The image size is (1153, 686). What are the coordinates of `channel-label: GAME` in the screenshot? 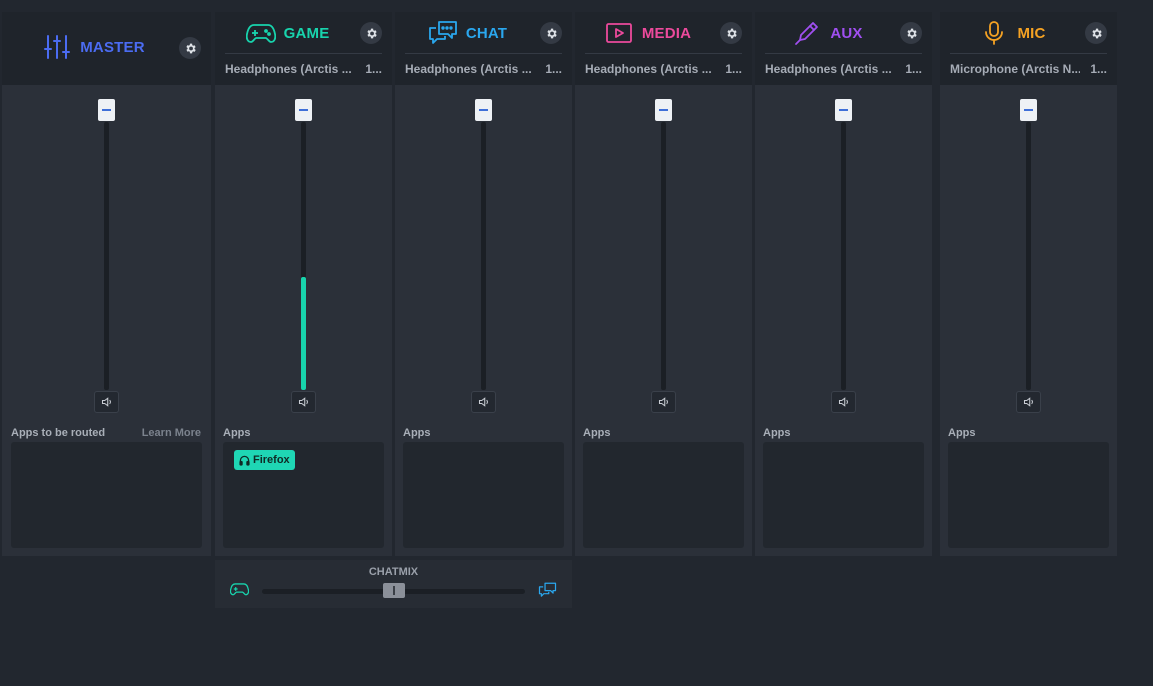 It's located at (306, 33).